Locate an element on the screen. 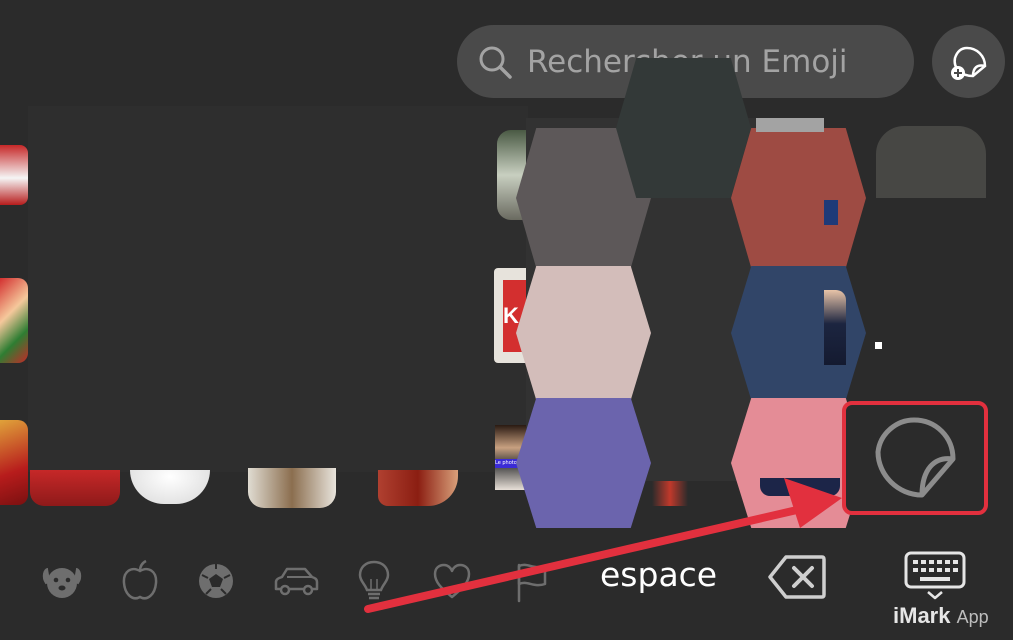 This screenshot has height=640, width=1013. category-flags is located at coordinates (532, 581).